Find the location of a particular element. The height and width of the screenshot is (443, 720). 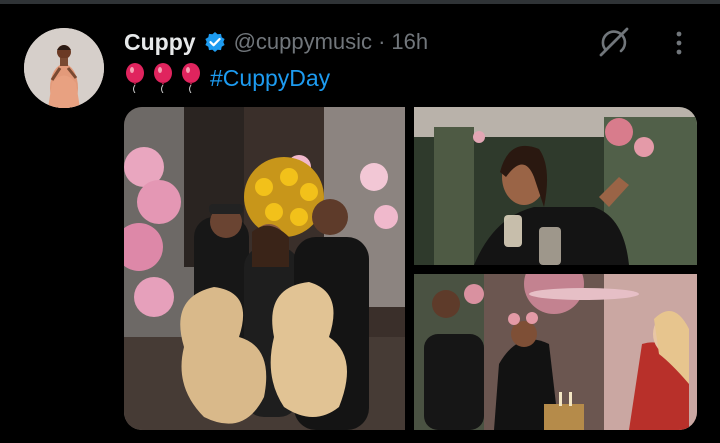

more-vertical-icon is located at coordinates (679, 43).